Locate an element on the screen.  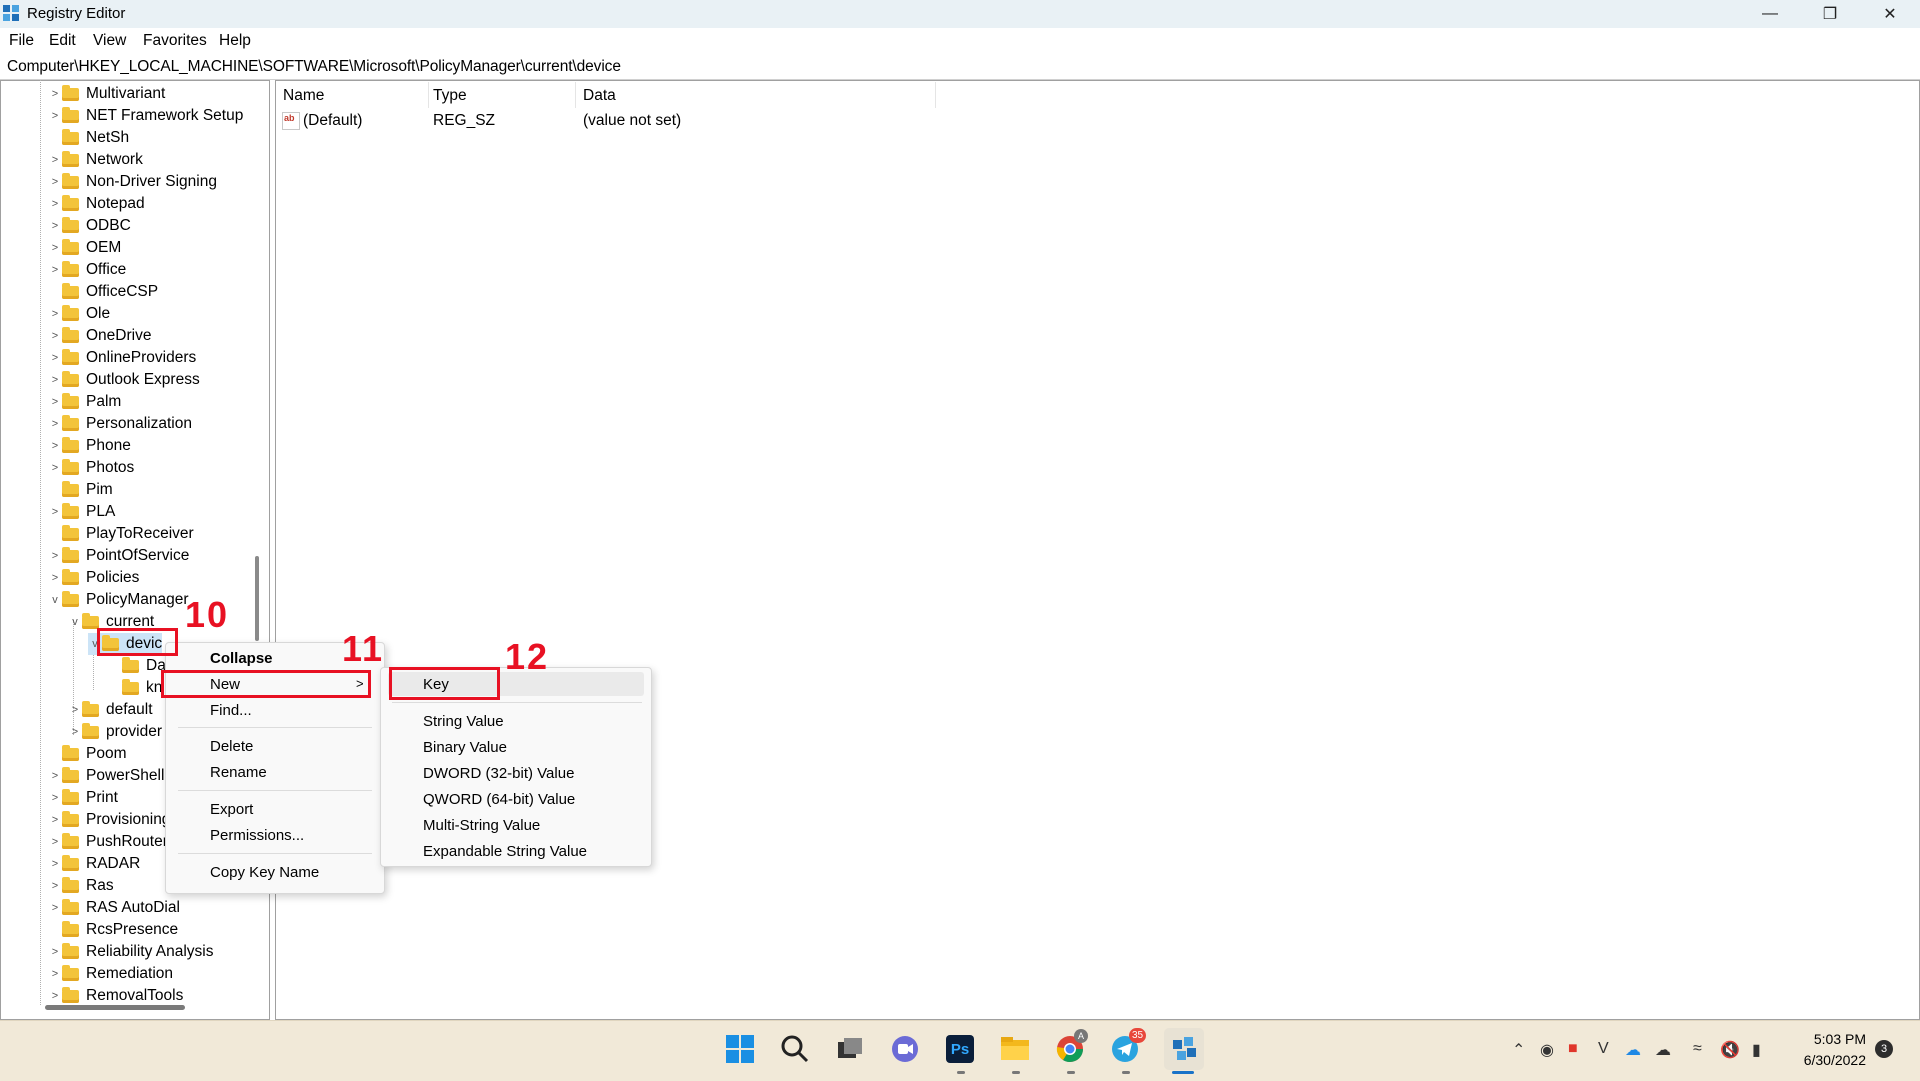
submenu-item-dword-value: DWORD (32-bit) Value is located at coordinates (498, 773).